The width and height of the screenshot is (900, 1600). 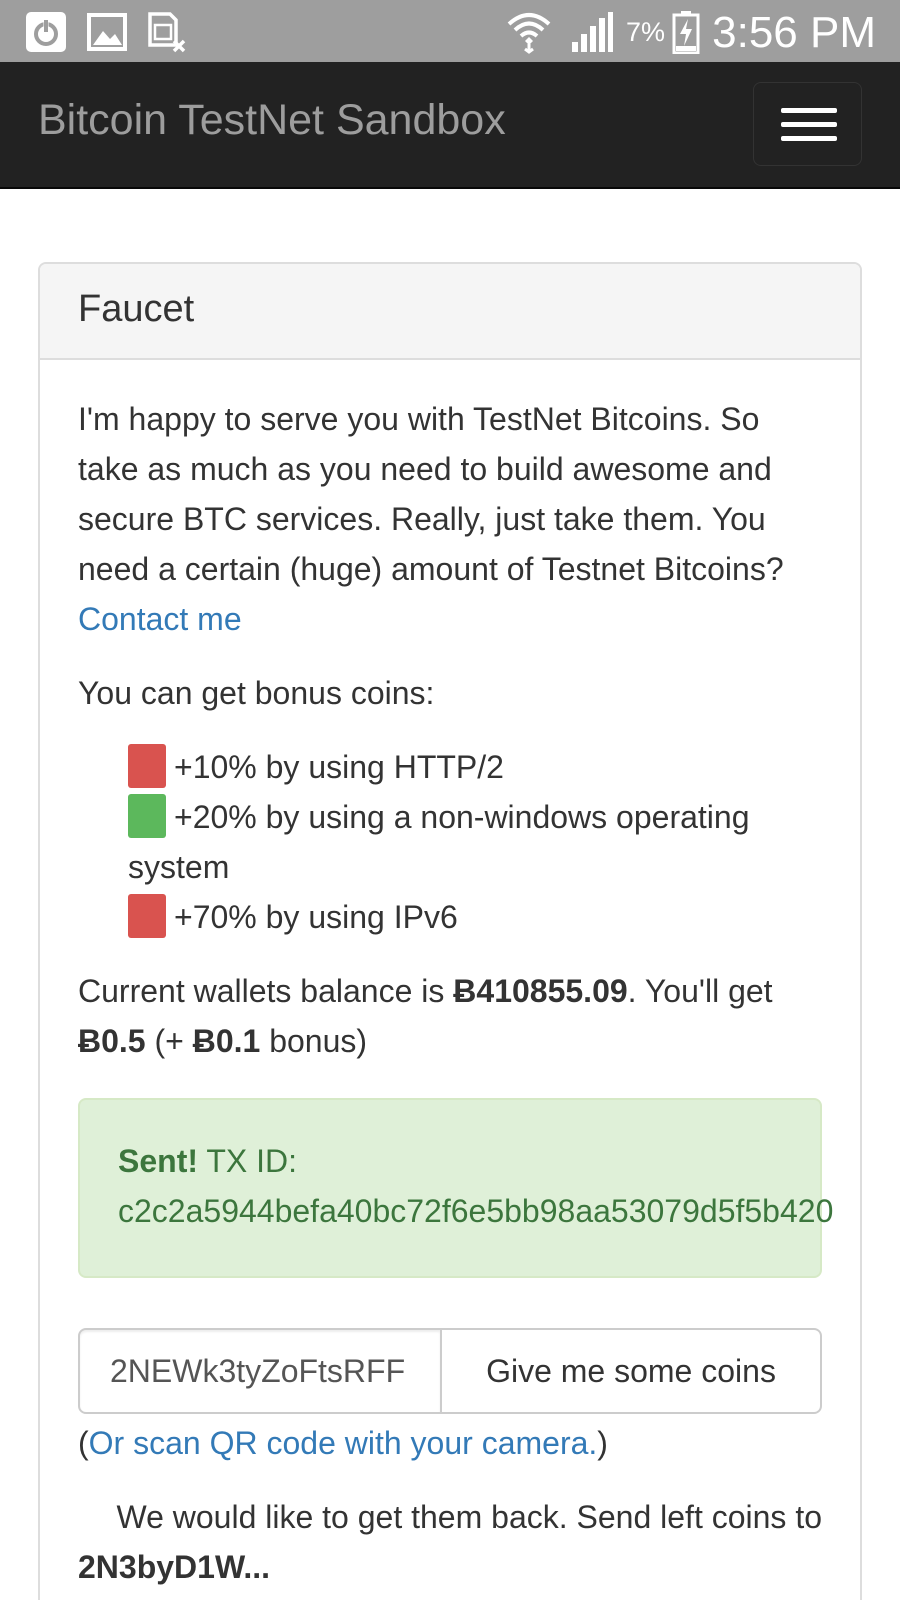 What do you see at coordinates (147, 816) in the screenshot?
I see `status-square-green` at bounding box center [147, 816].